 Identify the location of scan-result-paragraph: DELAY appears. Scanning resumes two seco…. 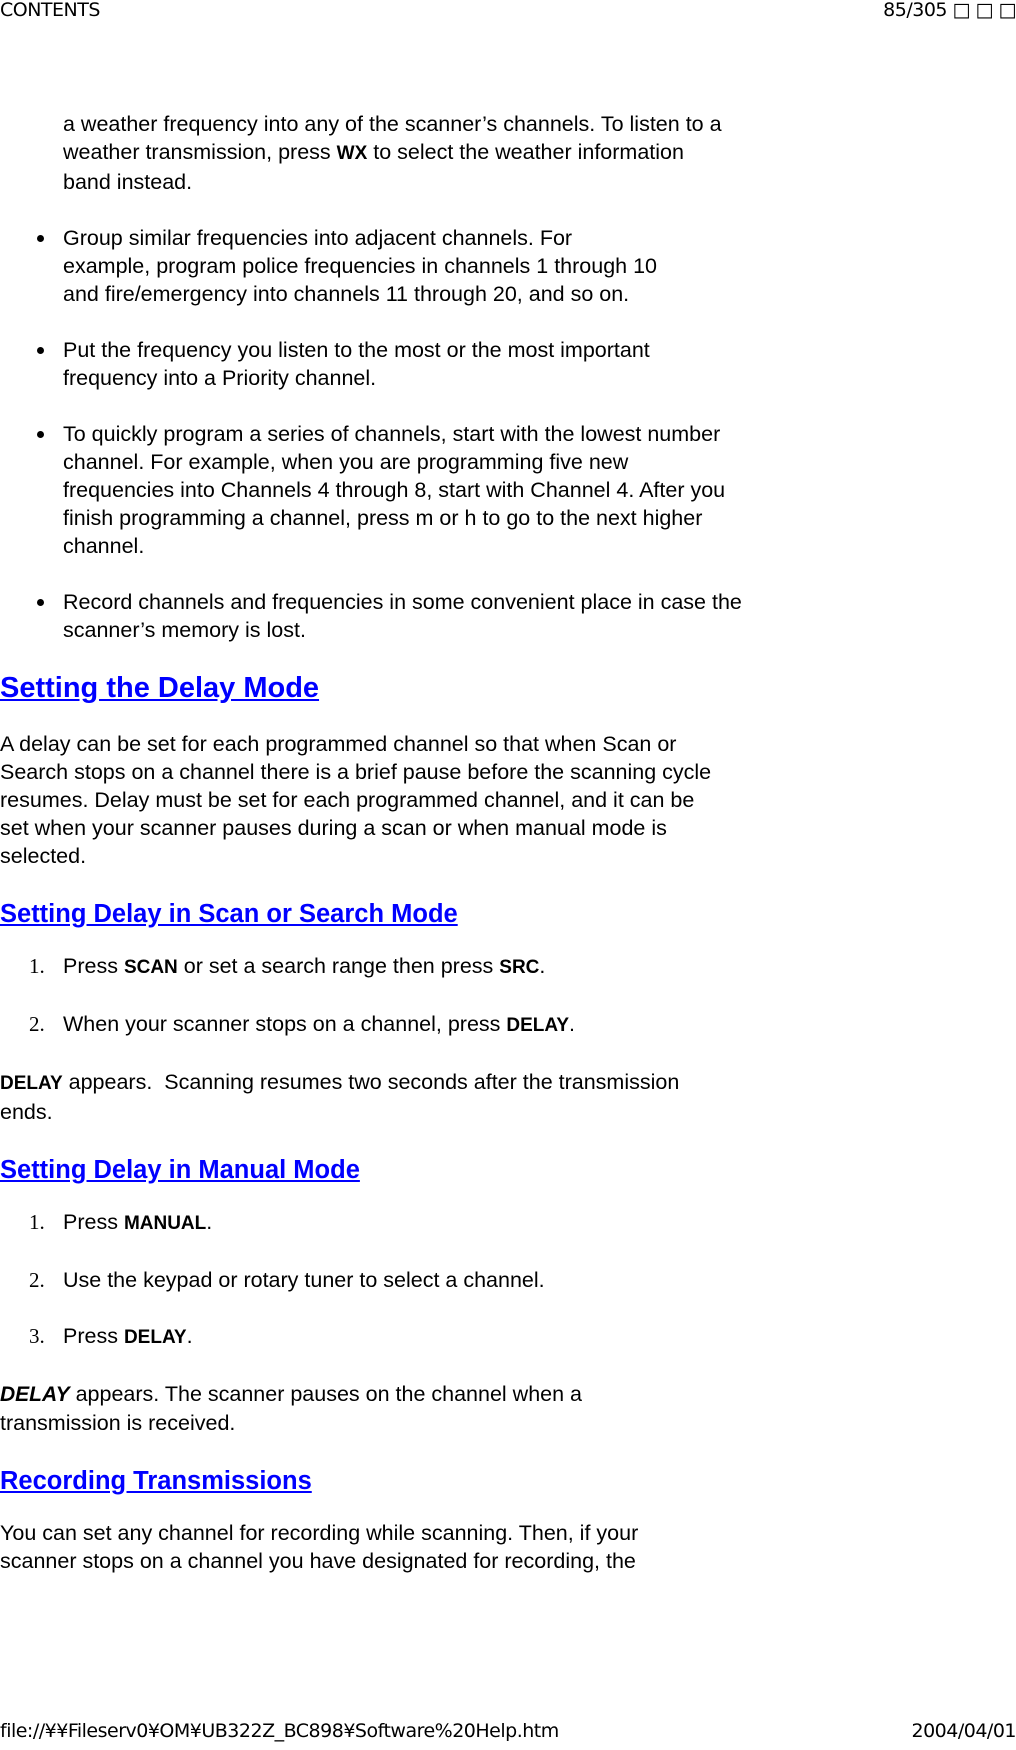
(340, 1097).